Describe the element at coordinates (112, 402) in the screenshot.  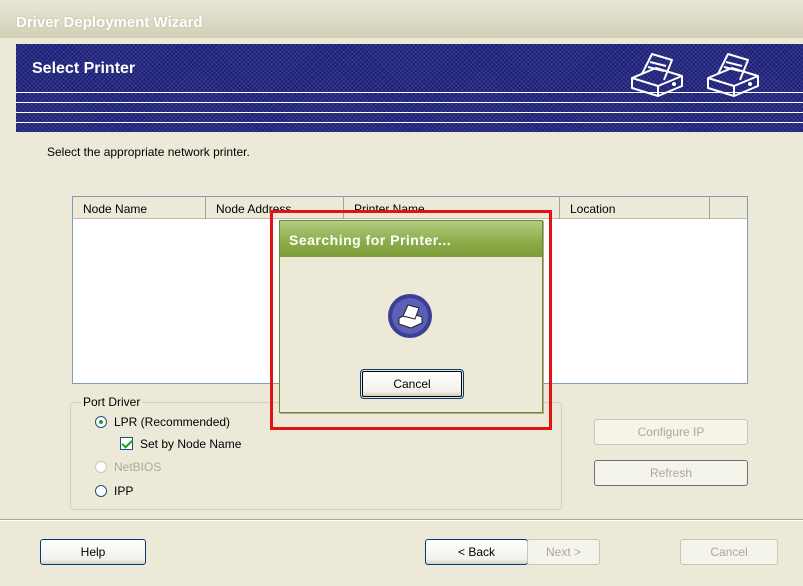
I see `port-driver-label: Port Driver` at that location.